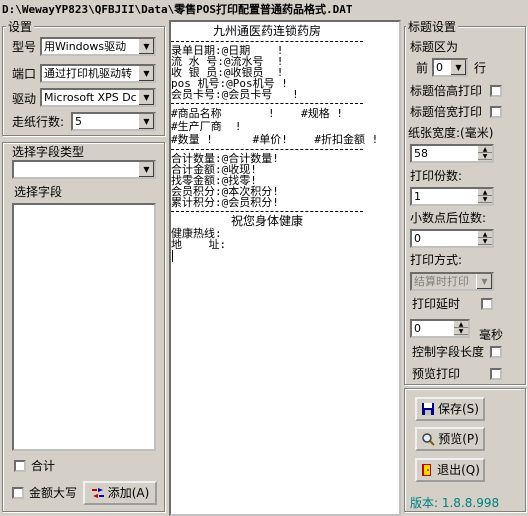 This screenshot has width=528, height=516. Describe the element at coordinates (275, 139) in the screenshot. I see `preview-line: #数量 ! #单价! #折扣金额 !` at that location.